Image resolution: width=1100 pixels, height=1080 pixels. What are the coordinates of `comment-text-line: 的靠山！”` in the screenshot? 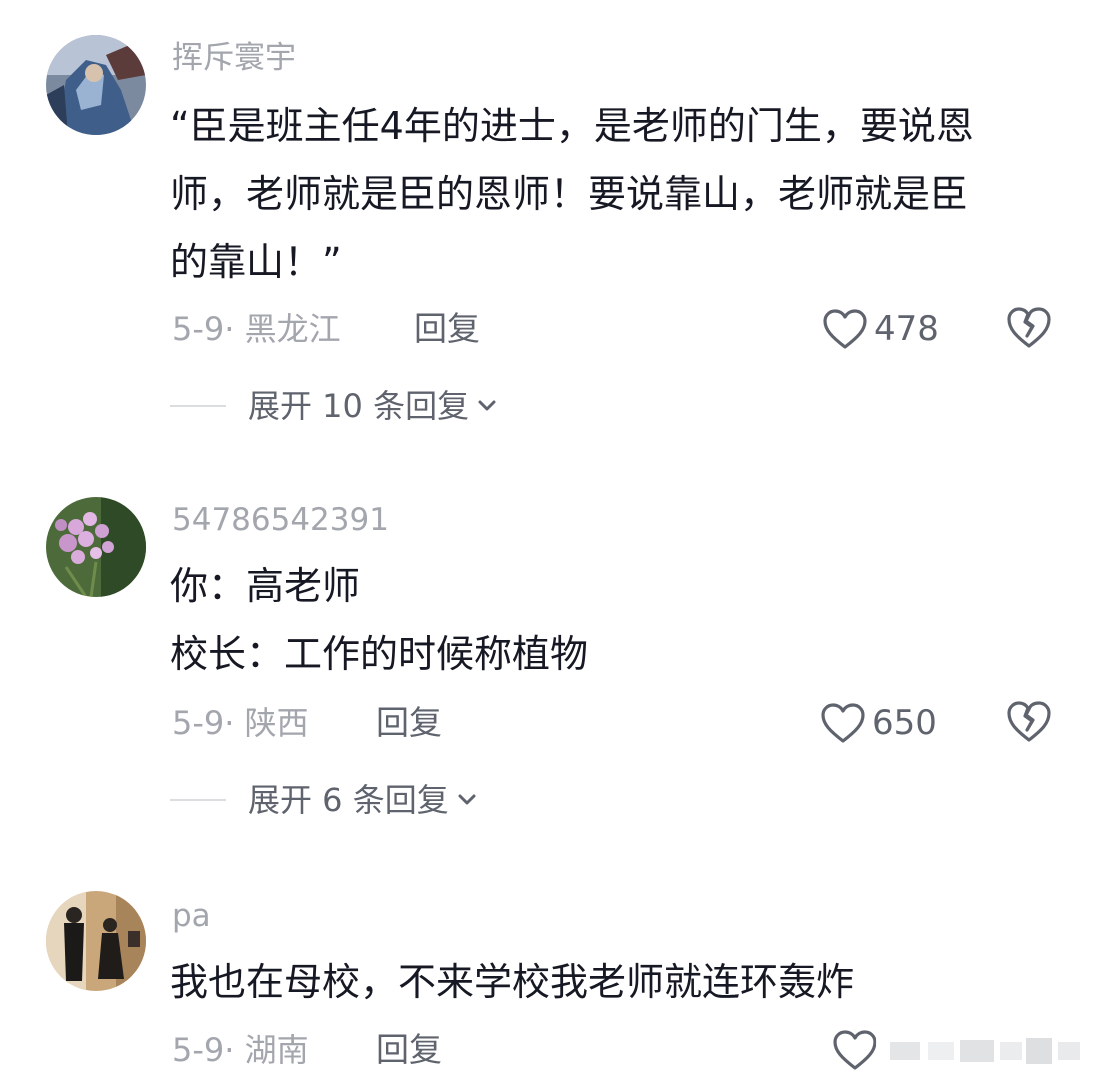 It's located at (256, 262).